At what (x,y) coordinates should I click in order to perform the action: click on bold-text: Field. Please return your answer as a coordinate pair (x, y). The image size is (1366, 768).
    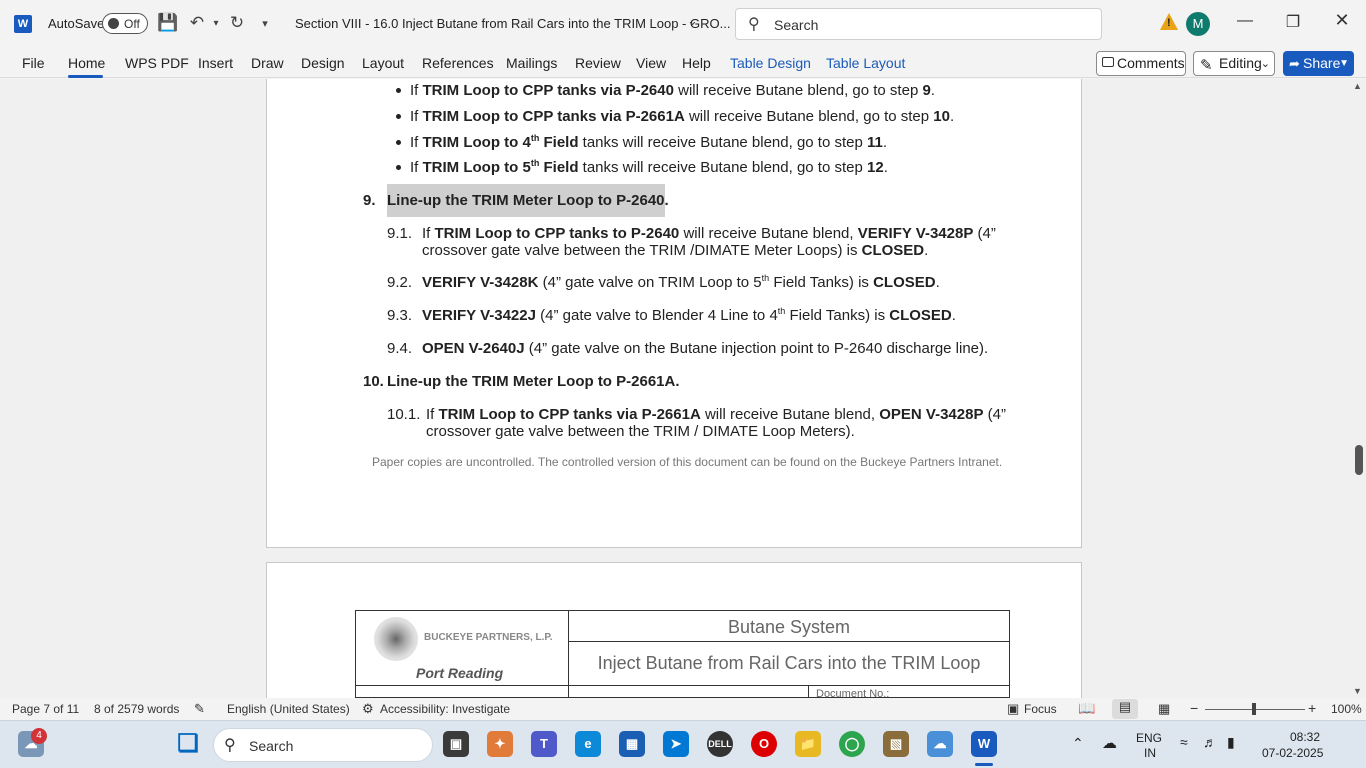
    Looking at the image, I should click on (559, 167).